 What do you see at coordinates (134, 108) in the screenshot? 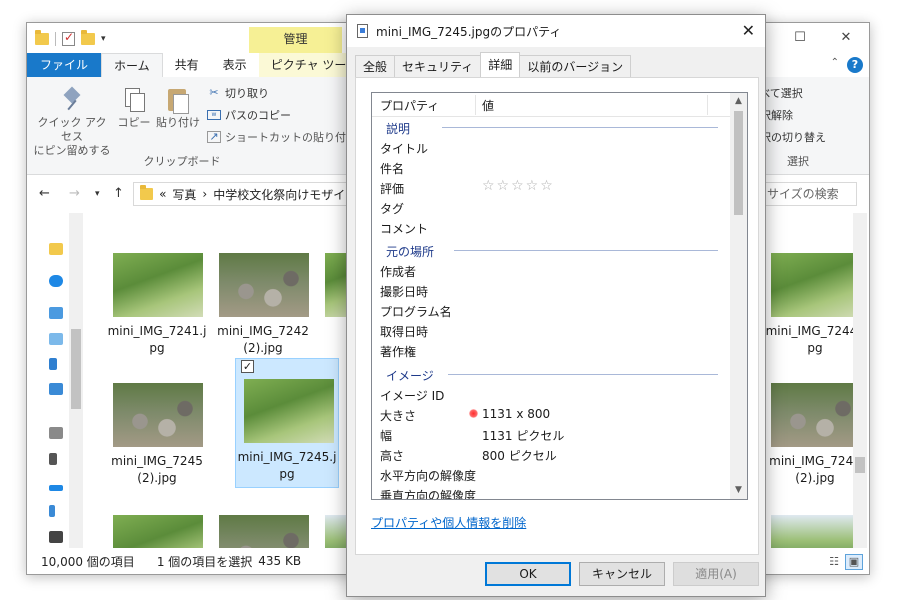
I see `copy-button: コピー` at bounding box center [134, 108].